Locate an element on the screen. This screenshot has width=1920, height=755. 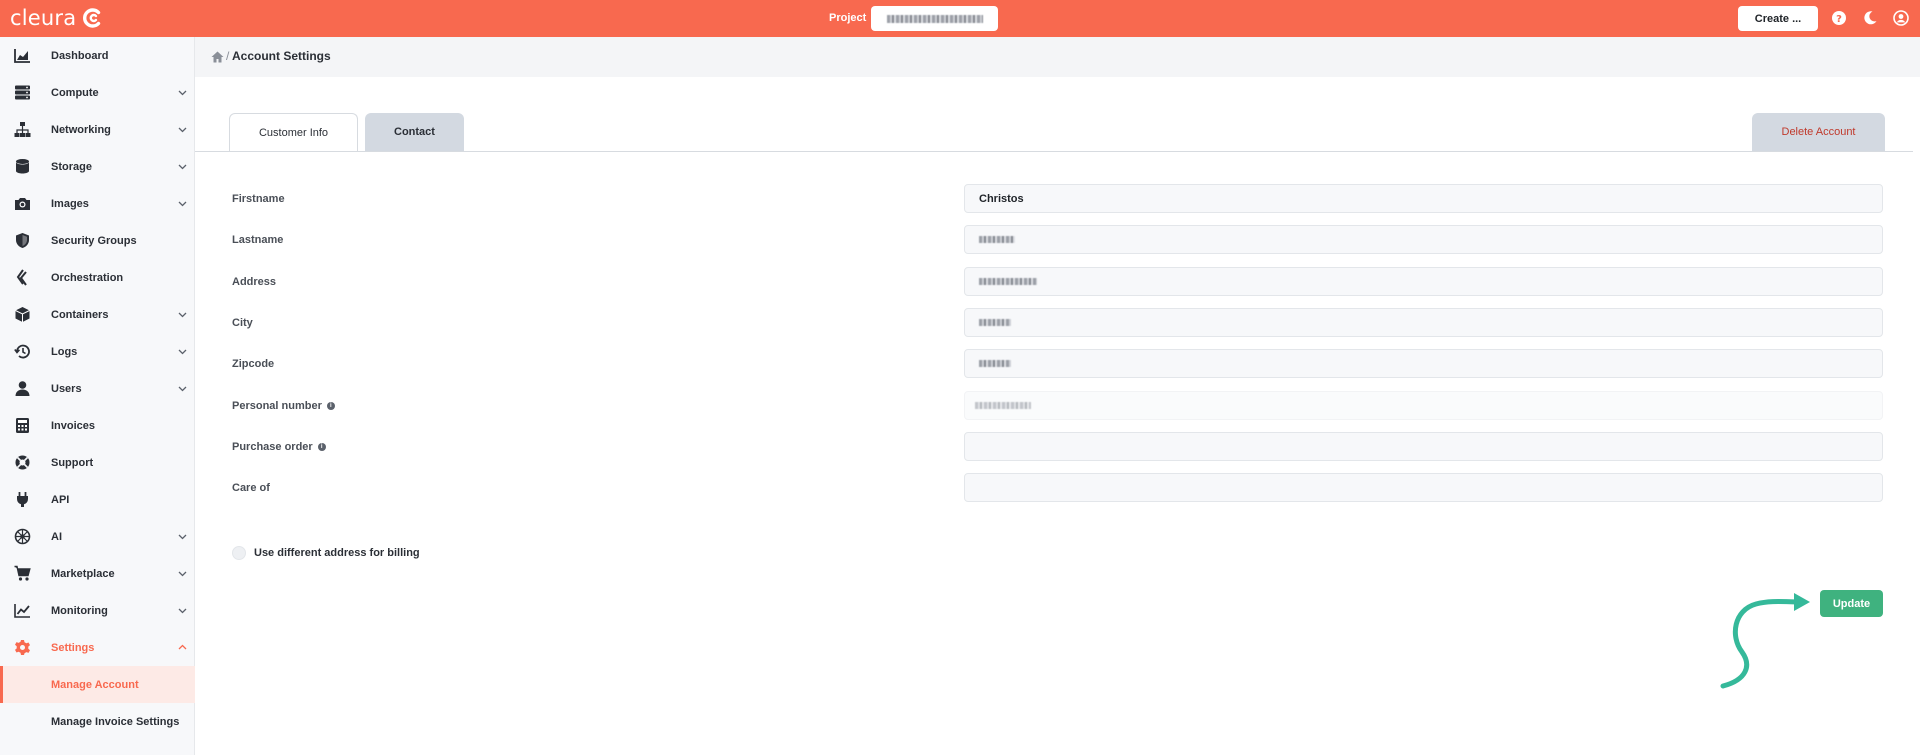
lastname-field is located at coordinates (1423, 239).